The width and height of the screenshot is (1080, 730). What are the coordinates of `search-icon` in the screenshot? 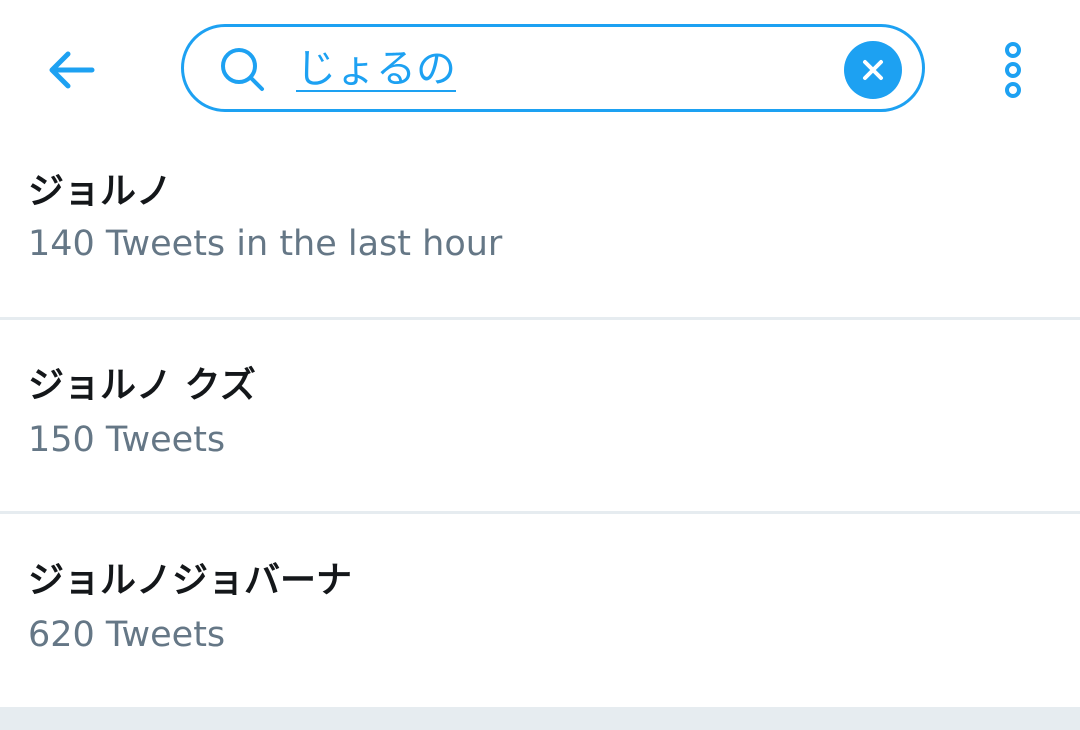 It's located at (242, 69).